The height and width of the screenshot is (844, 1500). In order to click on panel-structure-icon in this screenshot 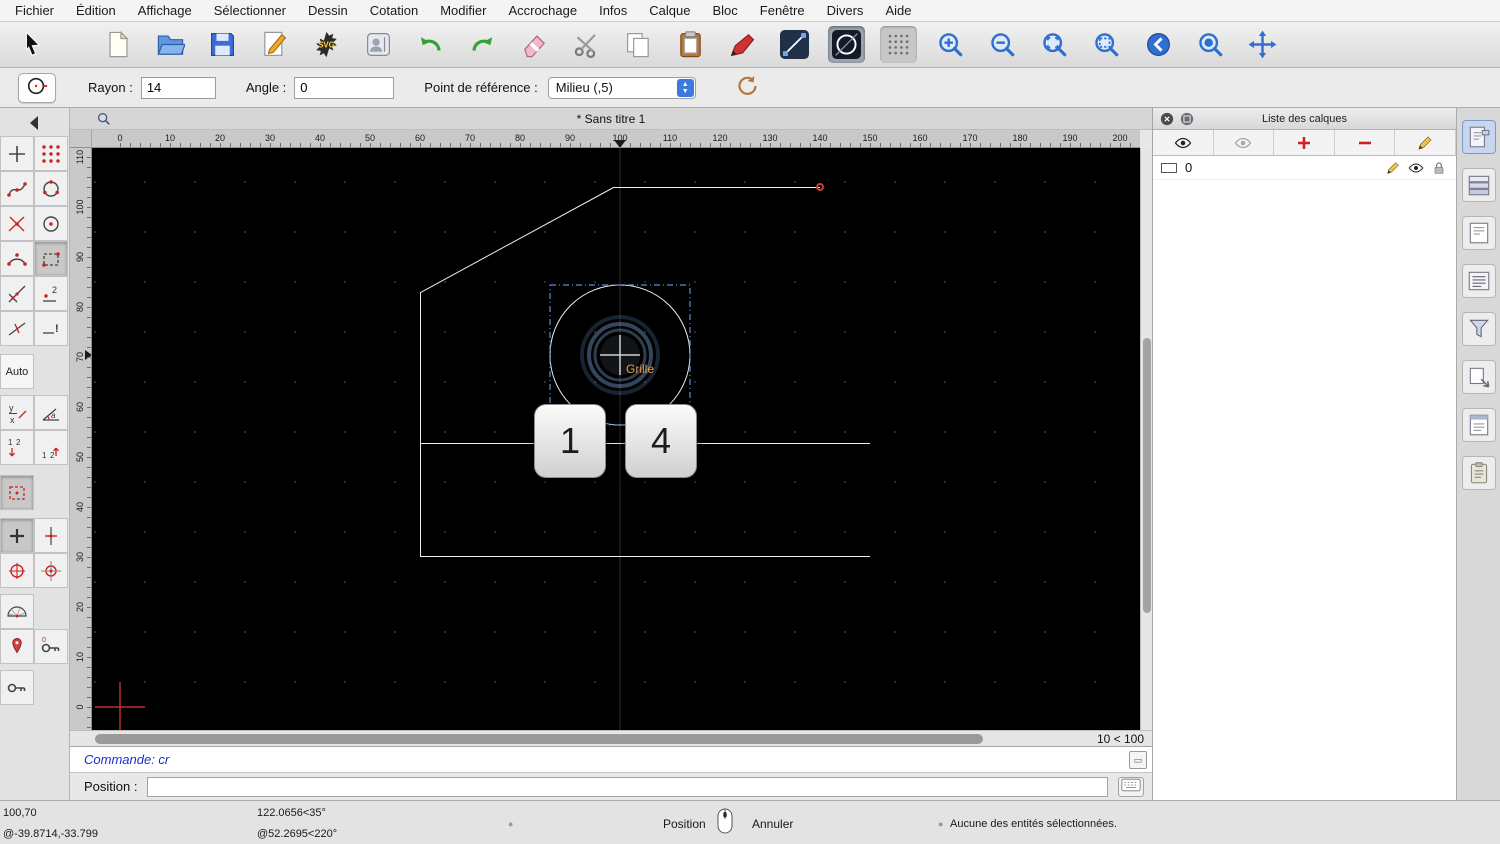, I will do `click(1478, 185)`.